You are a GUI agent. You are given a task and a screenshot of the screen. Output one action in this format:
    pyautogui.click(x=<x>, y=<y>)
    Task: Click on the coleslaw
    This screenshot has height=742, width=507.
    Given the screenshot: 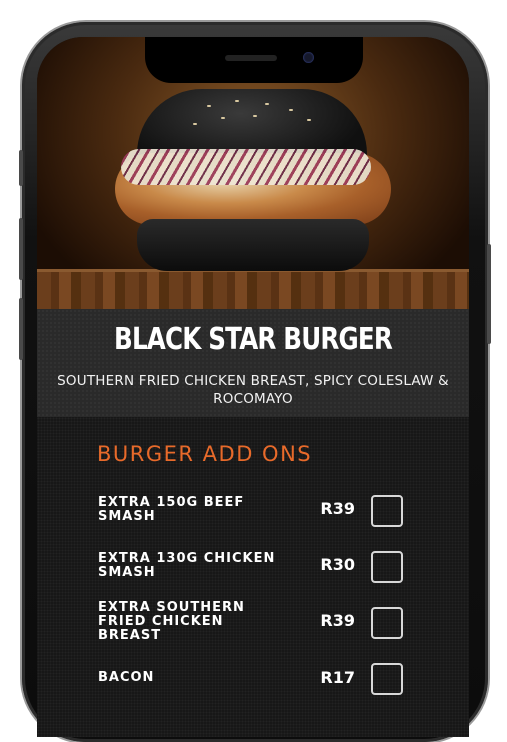 What is the action you would take?
    pyautogui.click(x=246, y=167)
    